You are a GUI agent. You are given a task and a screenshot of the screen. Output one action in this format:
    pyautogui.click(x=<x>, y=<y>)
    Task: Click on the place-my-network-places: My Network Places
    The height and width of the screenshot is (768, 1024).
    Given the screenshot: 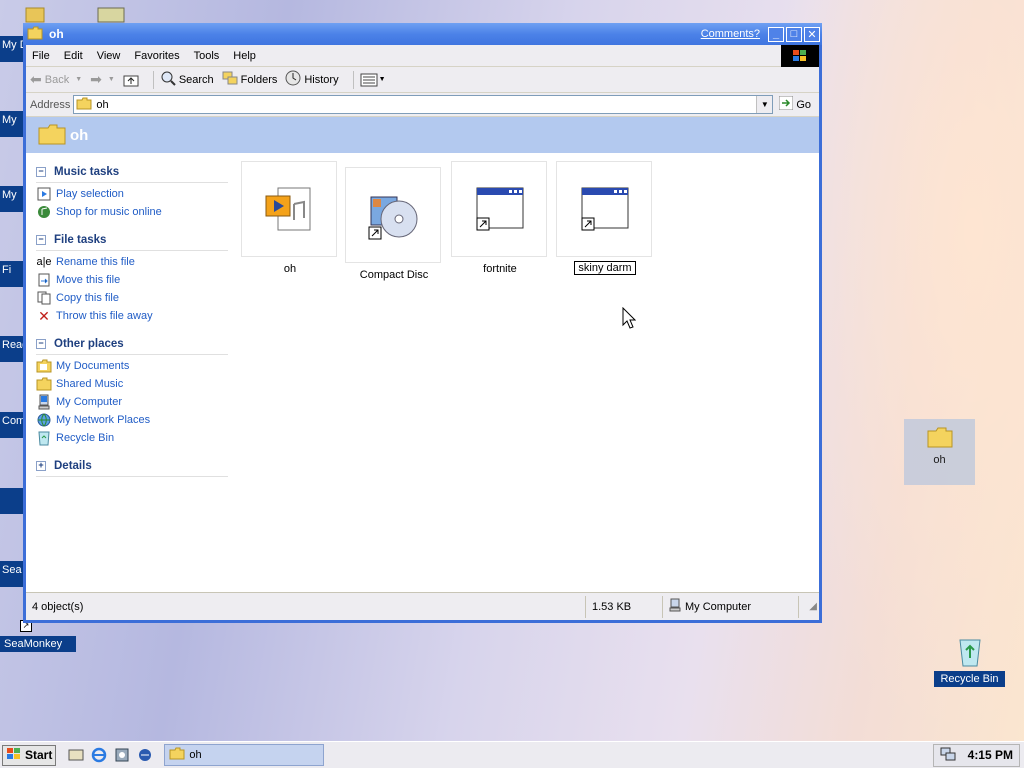 What is the action you would take?
    pyautogui.click(x=133, y=420)
    